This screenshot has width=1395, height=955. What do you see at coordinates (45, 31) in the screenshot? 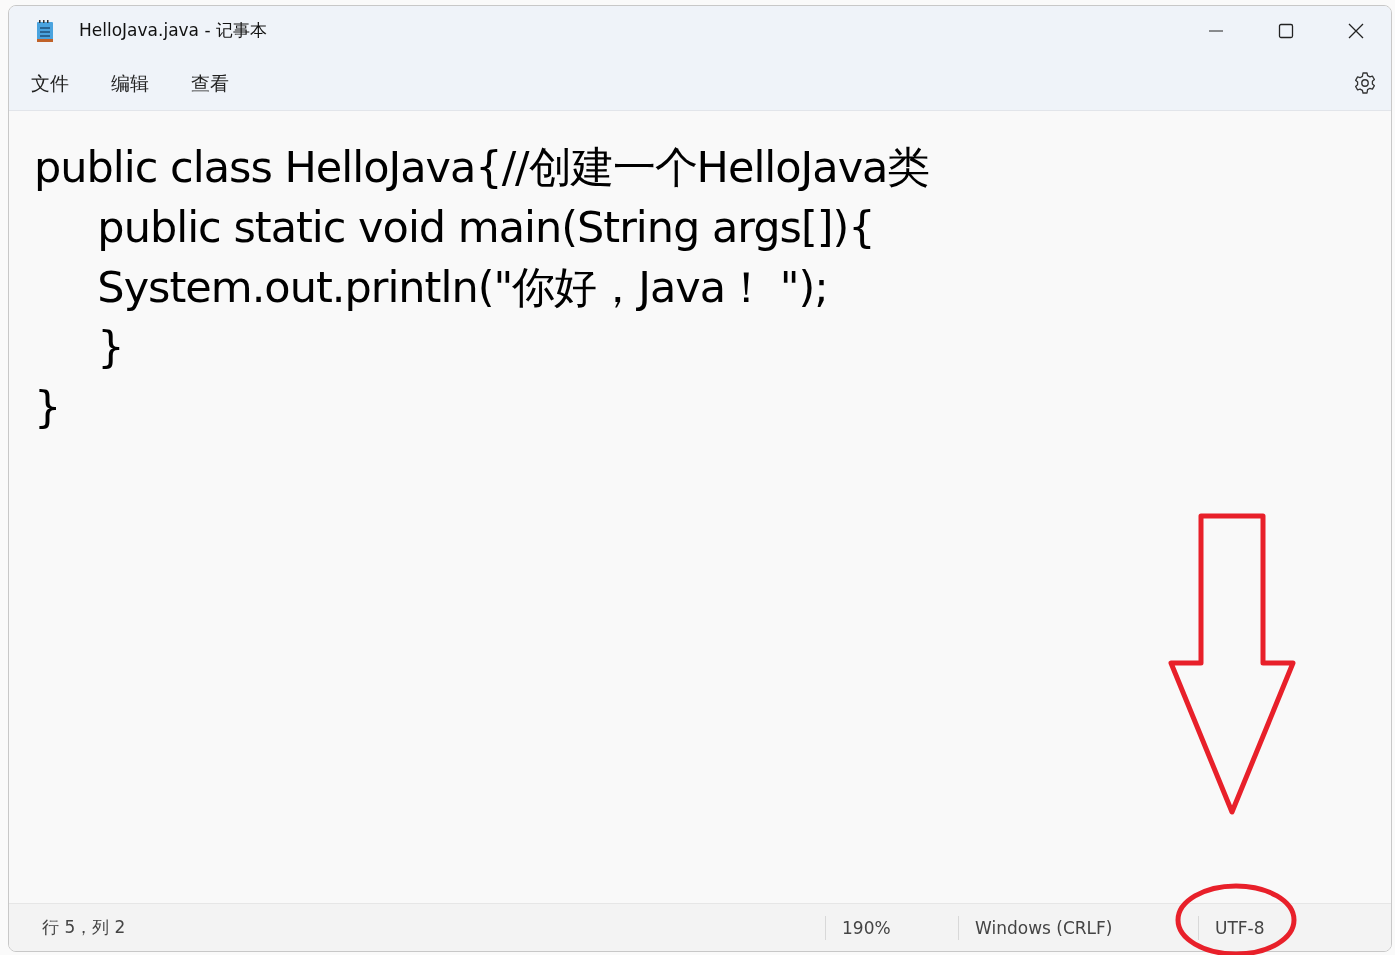
I see `notepad-icon` at bounding box center [45, 31].